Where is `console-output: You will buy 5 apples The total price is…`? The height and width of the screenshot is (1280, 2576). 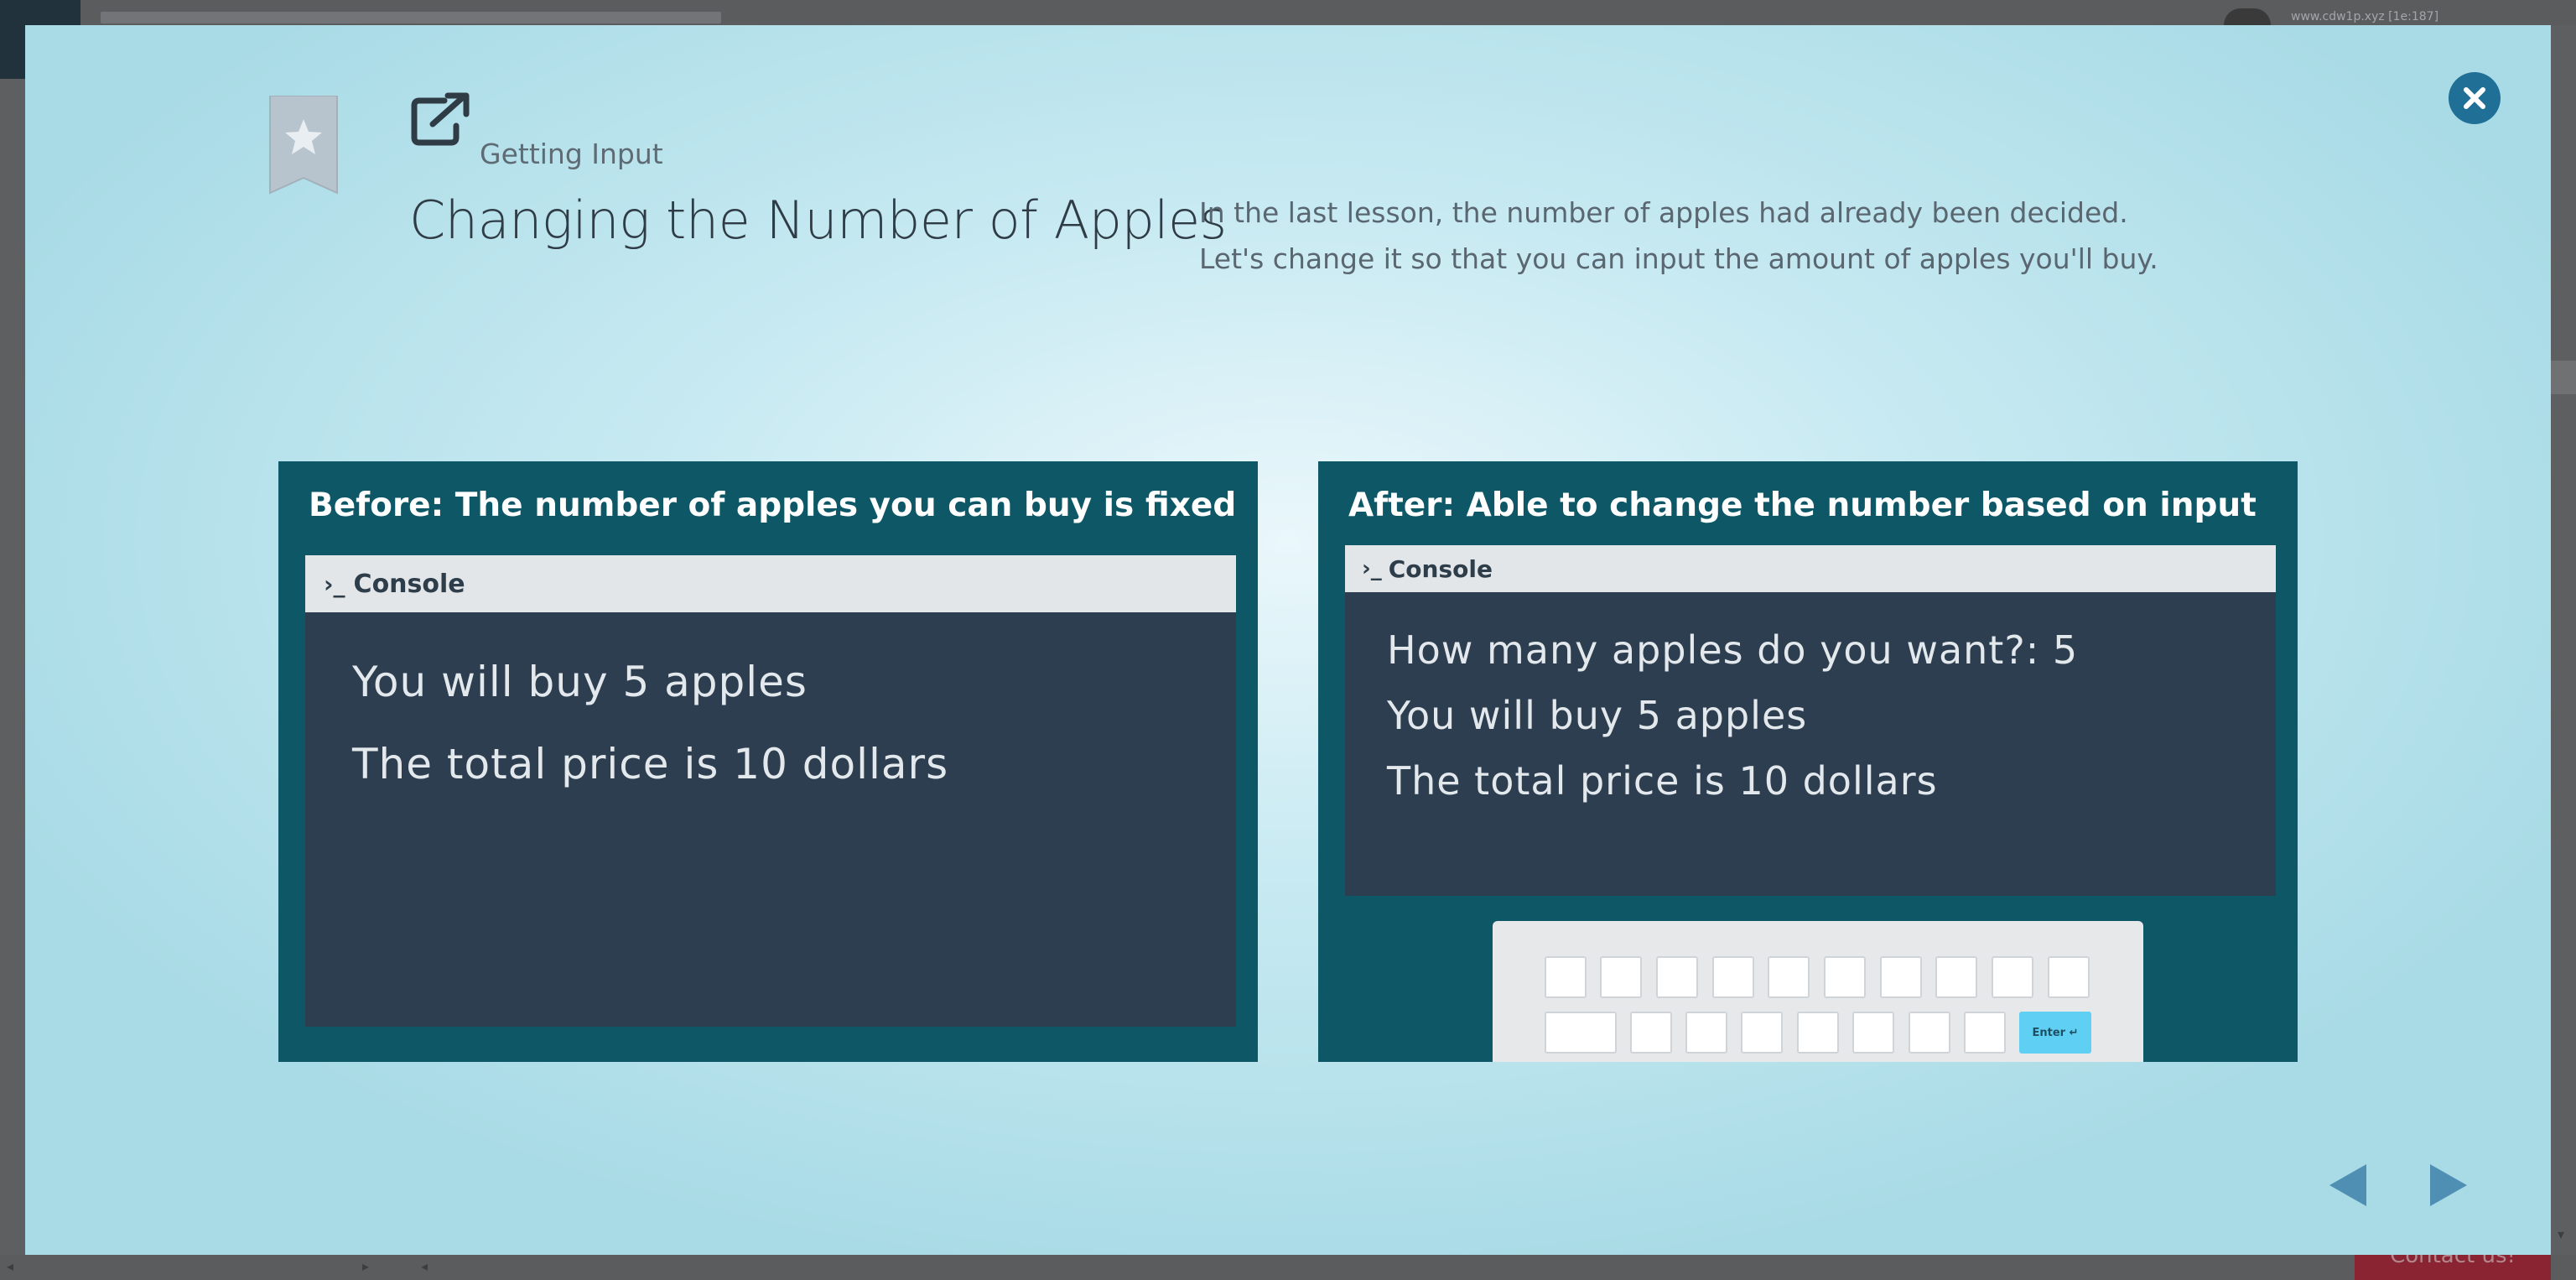 console-output: You will buy 5 apples The total price is… is located at coordinates (770, 819).